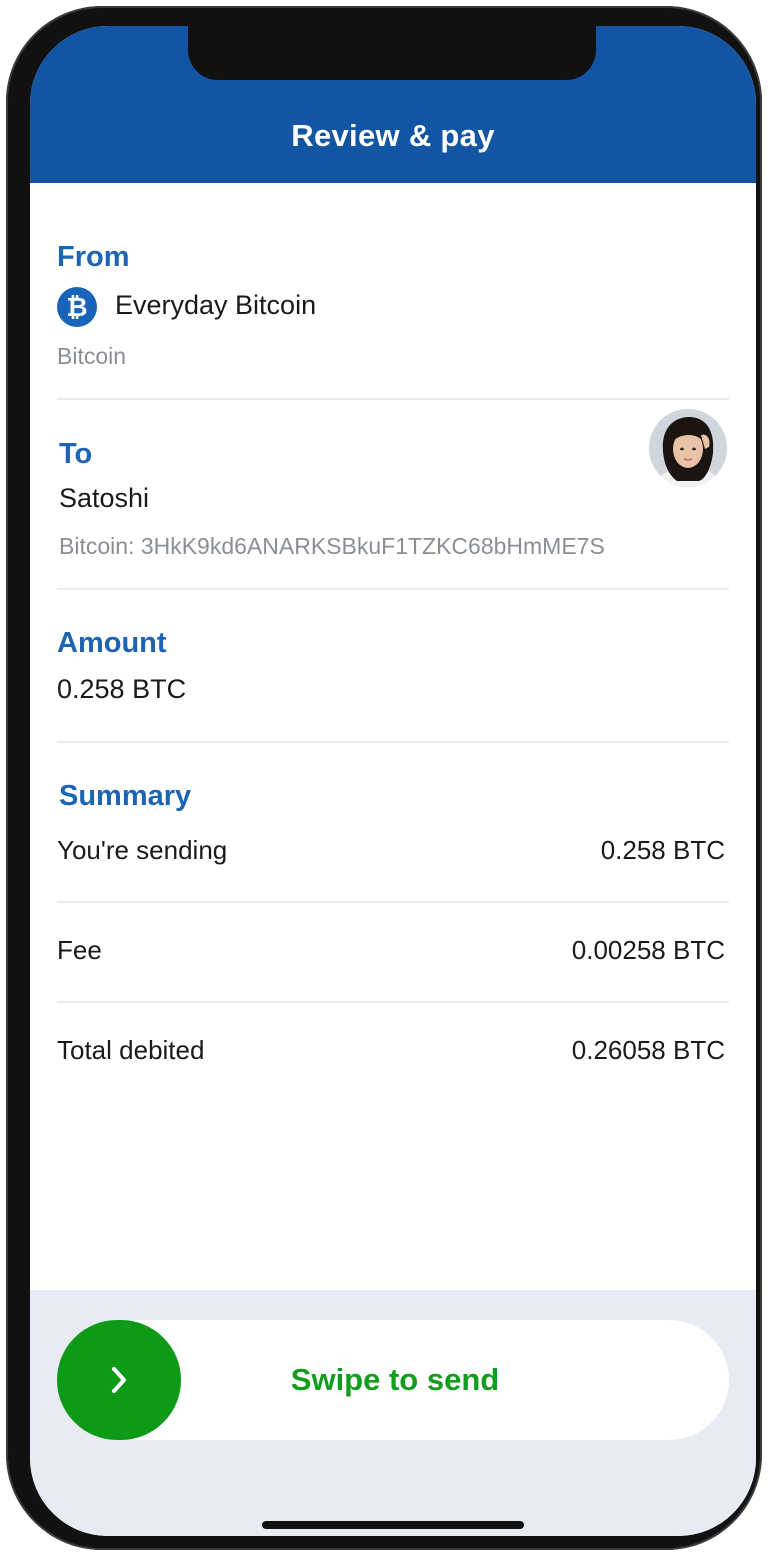 The image size is (770, 1558). I want to click on fee-value: 0.00258 BTC, so click(648, 950).